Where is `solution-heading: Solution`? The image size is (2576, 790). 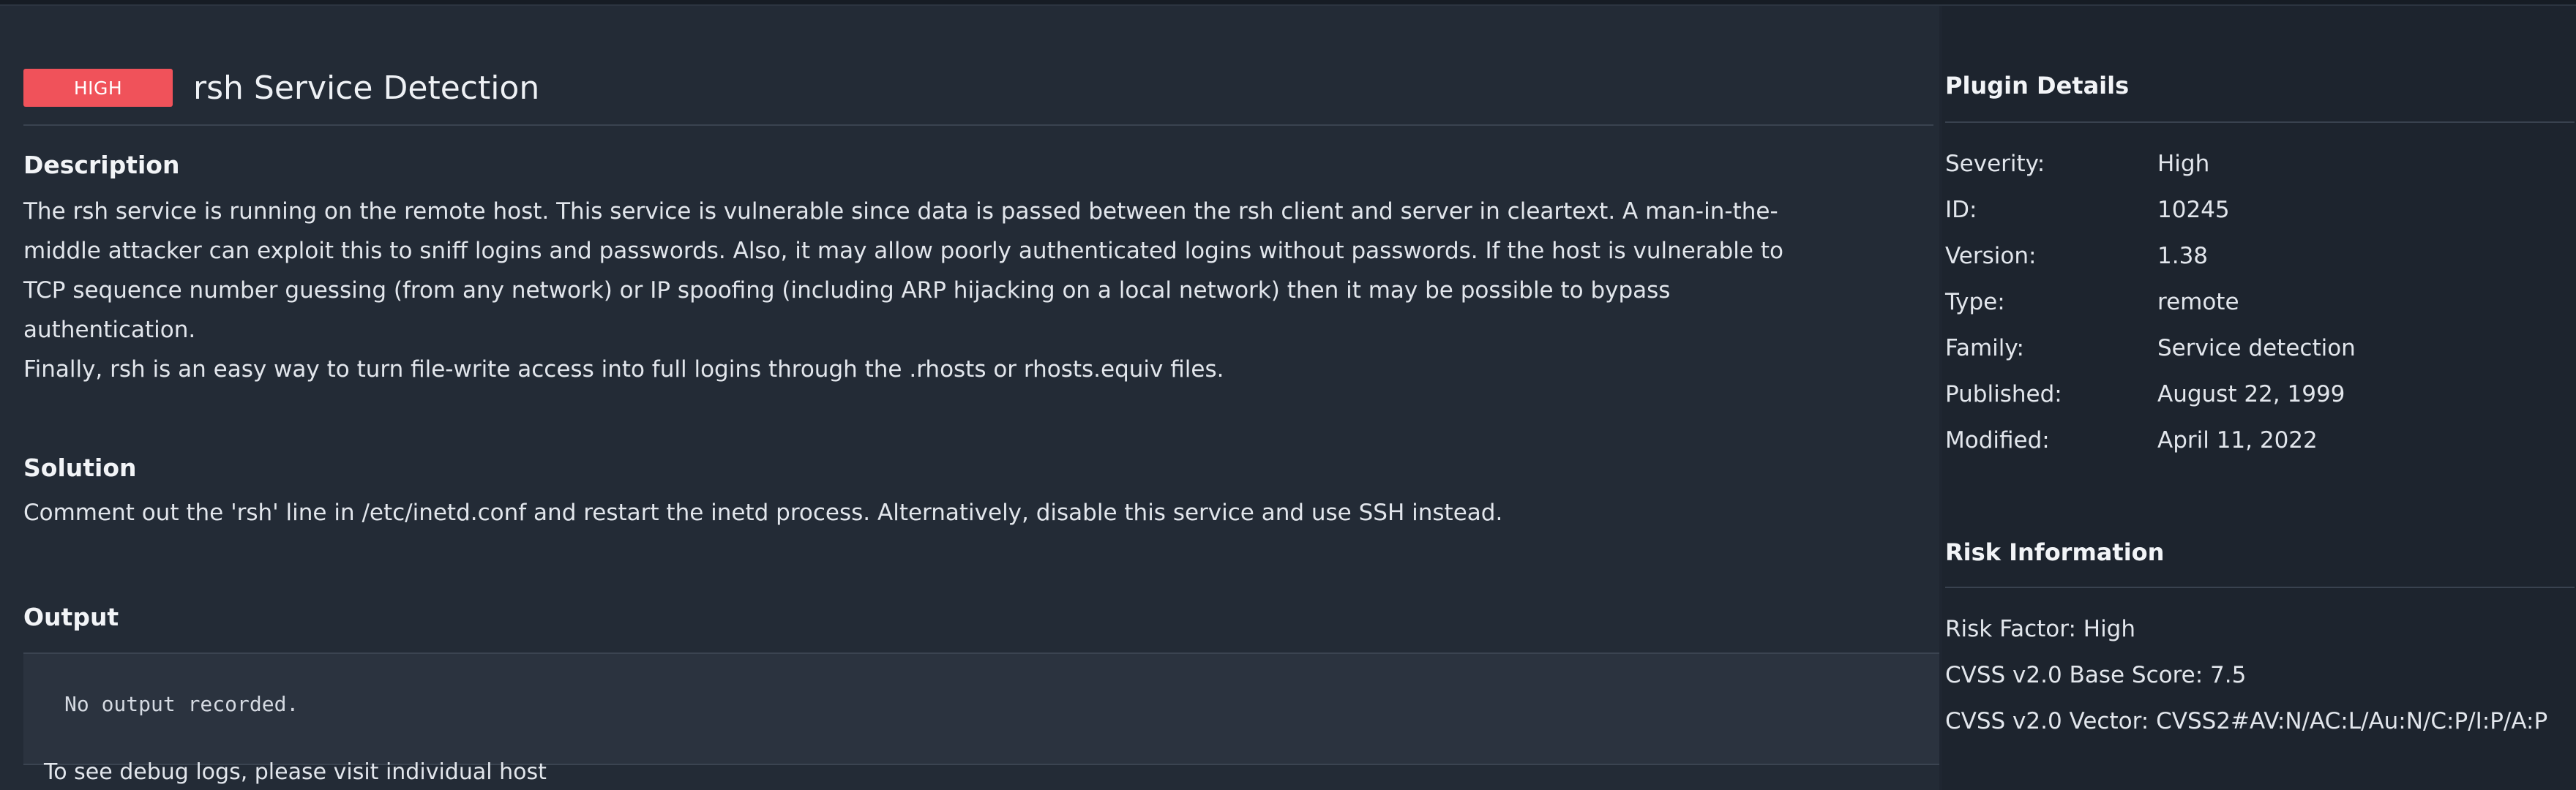
solution-heading: Solution is located at coordinates (80, 468).